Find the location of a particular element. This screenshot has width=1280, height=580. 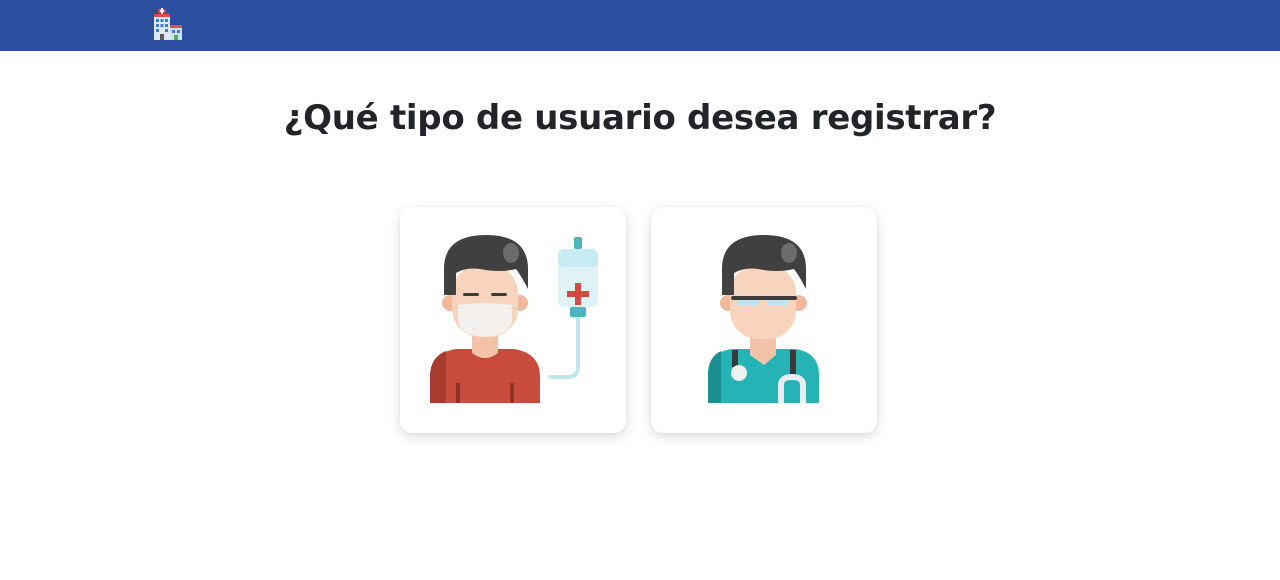

patient-with-iv-drip-icon is located at coordinates (514, 319).